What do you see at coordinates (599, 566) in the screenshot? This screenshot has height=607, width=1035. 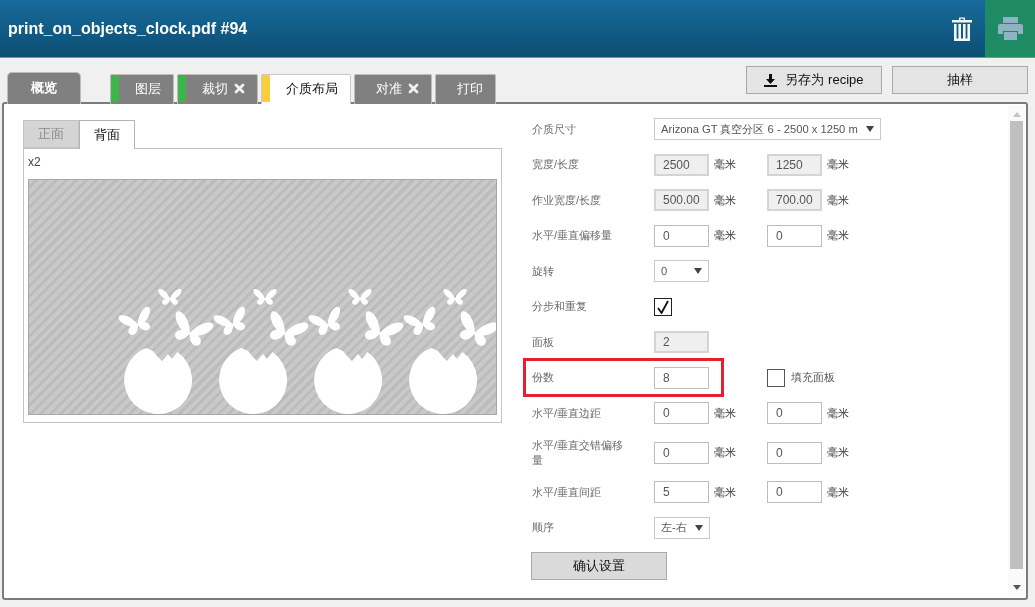 I see `confirm-button: 确认设置` at bounding box center [599, 566].